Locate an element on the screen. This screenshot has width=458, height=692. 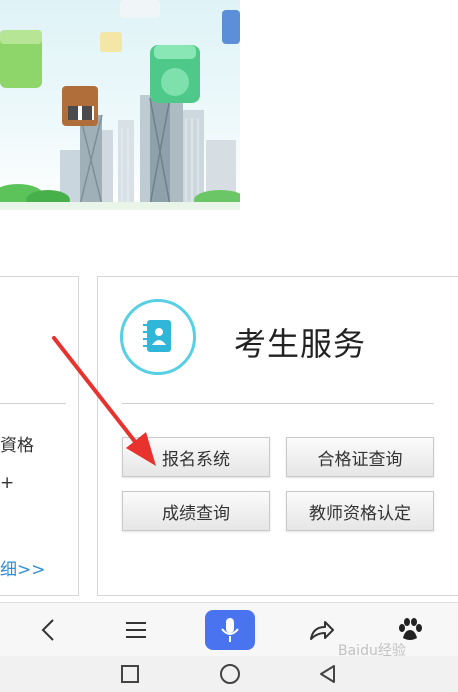
back-icon is located at coordinates (47, 630).